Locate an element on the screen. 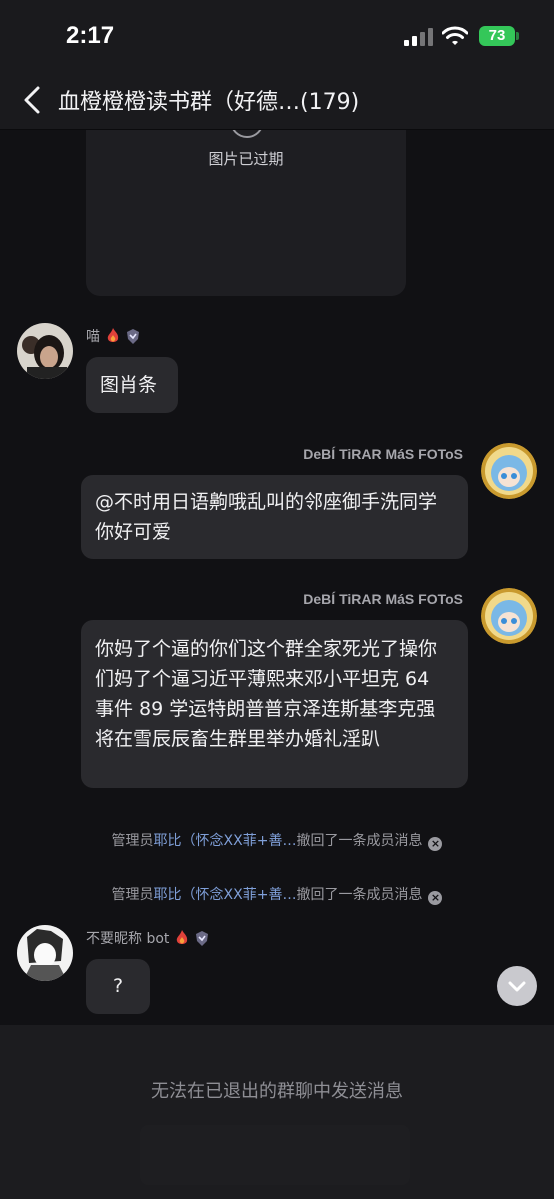  status-bar: 2:17 73 is located at coordinates (277, 35).